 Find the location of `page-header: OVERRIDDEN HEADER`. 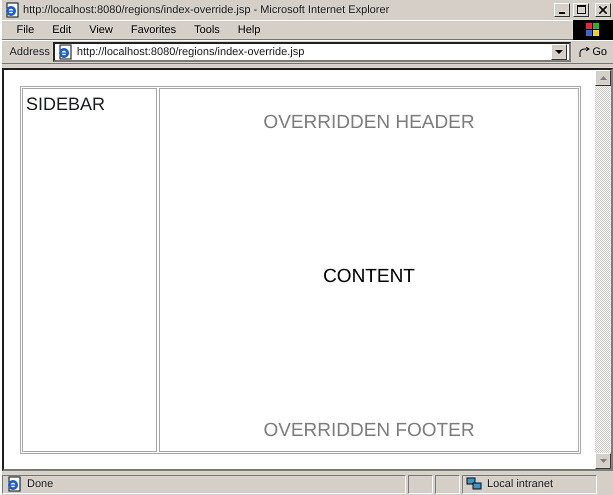

page-header: OVERRIDDEN HEADER is located at coordinates (369, 123).